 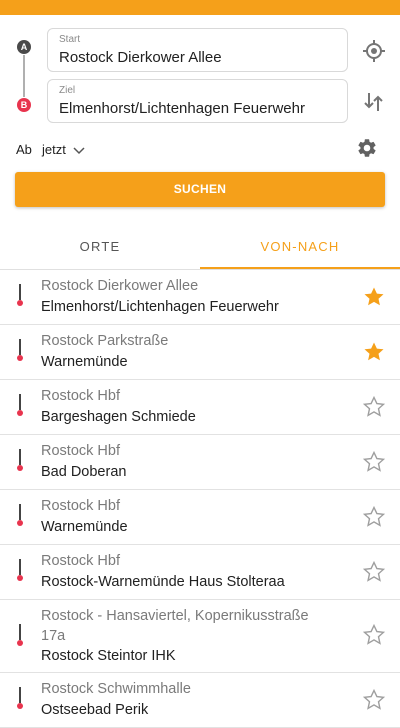 What do you see at coordinates (200, 189) in the screenshot?
I see `search-button: SUCHEN` at bounding box center [200, 189].